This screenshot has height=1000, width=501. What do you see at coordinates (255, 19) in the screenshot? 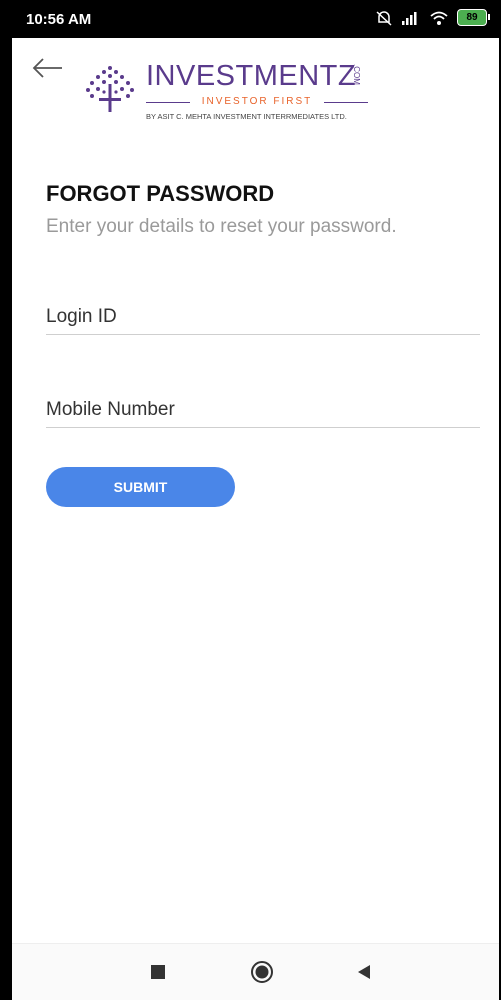
I see `status-bar: 10:56 AM 89` at bounding box center [255, 19].